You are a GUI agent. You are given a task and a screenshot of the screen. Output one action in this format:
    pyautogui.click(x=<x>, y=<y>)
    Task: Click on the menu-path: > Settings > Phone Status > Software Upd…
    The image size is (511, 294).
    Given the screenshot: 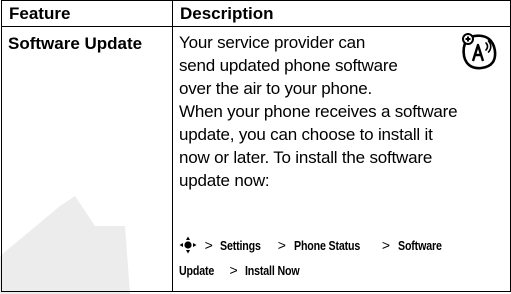 What is the action you would take?
    pyautogui.click(x=315, y=258)
    